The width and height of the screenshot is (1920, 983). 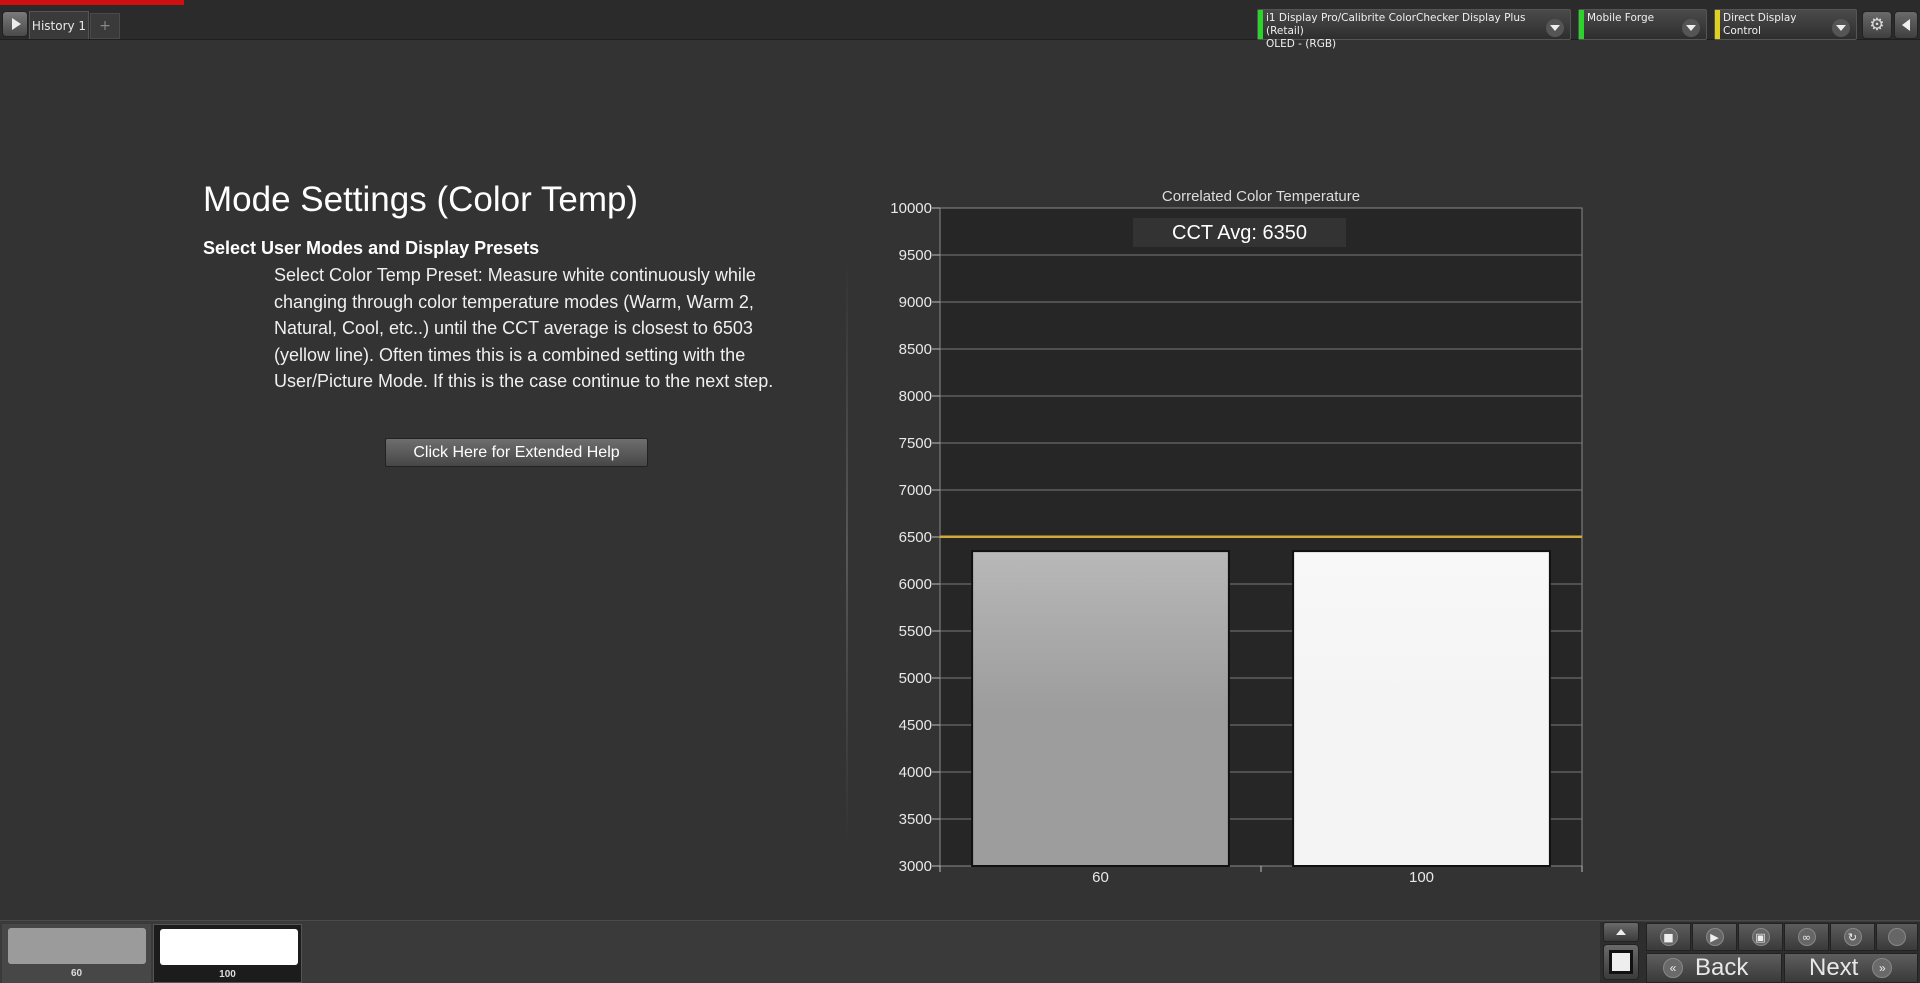 I want to click on meter-mode: OLED - (RGB), so click(x=1301, y=44).